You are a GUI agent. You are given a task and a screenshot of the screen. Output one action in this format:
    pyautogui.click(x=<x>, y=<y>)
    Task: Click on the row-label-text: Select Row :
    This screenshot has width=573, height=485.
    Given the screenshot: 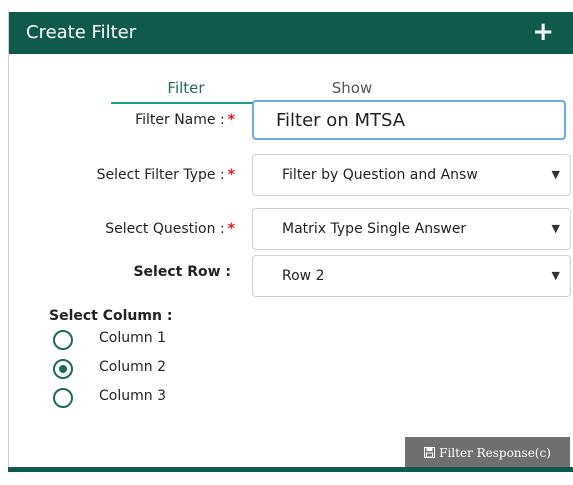 What is the action you would take?
    pyautogui.click(x=182, y=272)
    